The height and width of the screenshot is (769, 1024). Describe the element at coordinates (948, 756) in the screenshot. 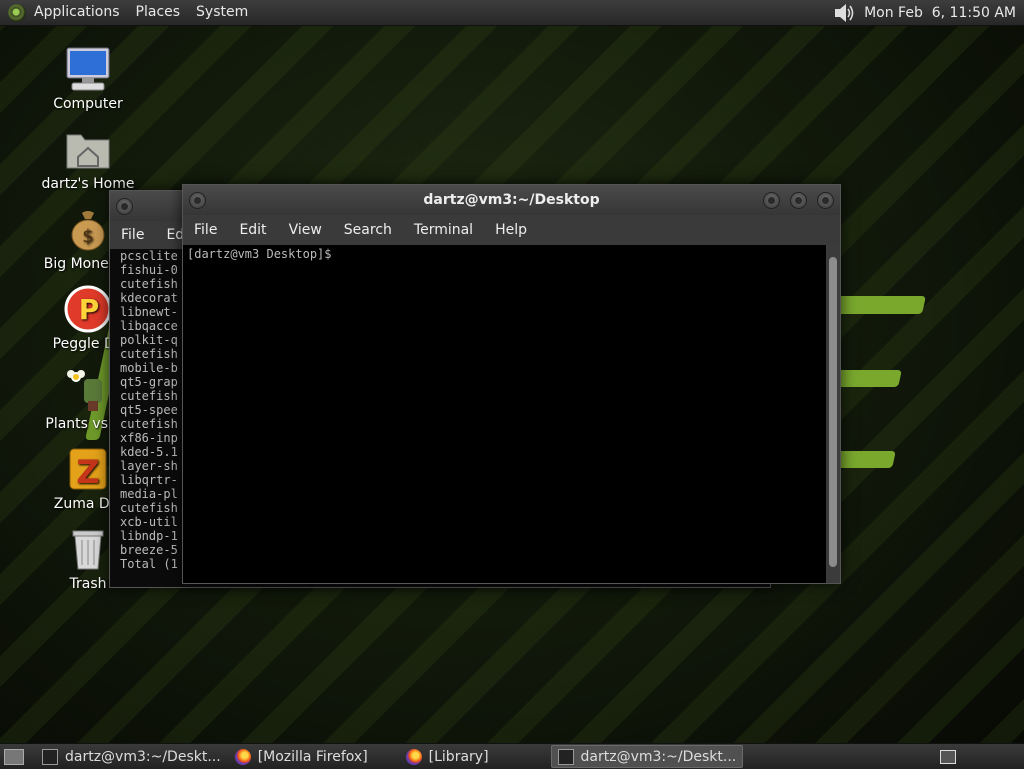

I see `workspace-switcher-icon` at that location.